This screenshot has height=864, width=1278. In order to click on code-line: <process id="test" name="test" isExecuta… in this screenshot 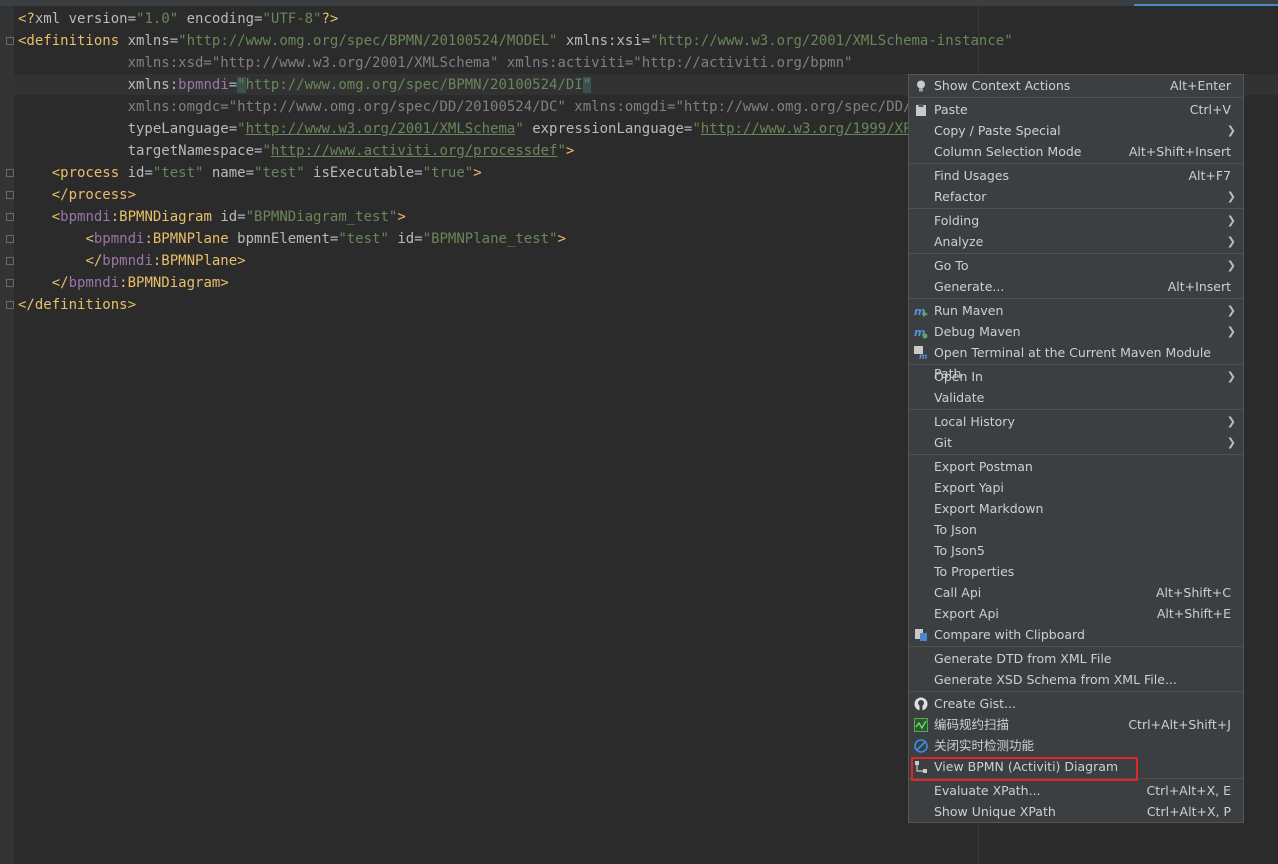, I will do `click(515, 173)`.